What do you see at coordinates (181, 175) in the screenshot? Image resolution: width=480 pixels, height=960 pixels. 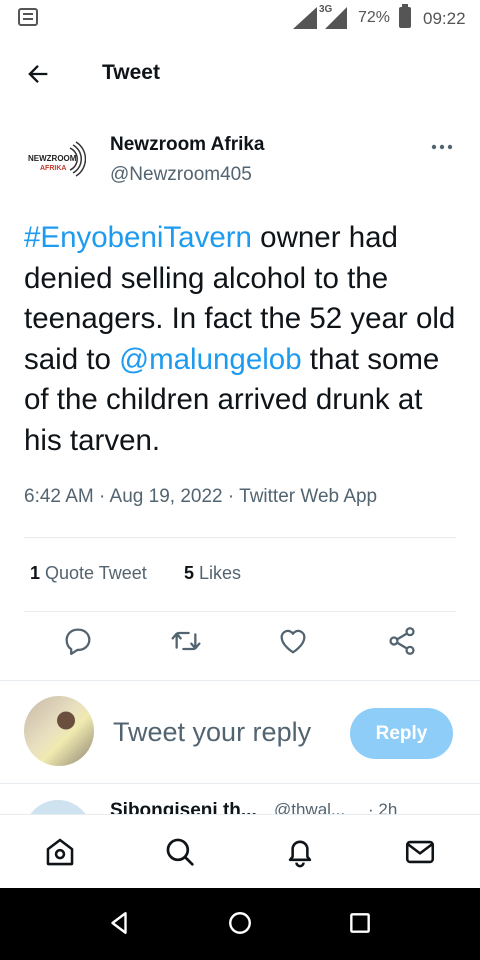 I see `author-handle: @Newzroom405` at bounding box center [181, 175].